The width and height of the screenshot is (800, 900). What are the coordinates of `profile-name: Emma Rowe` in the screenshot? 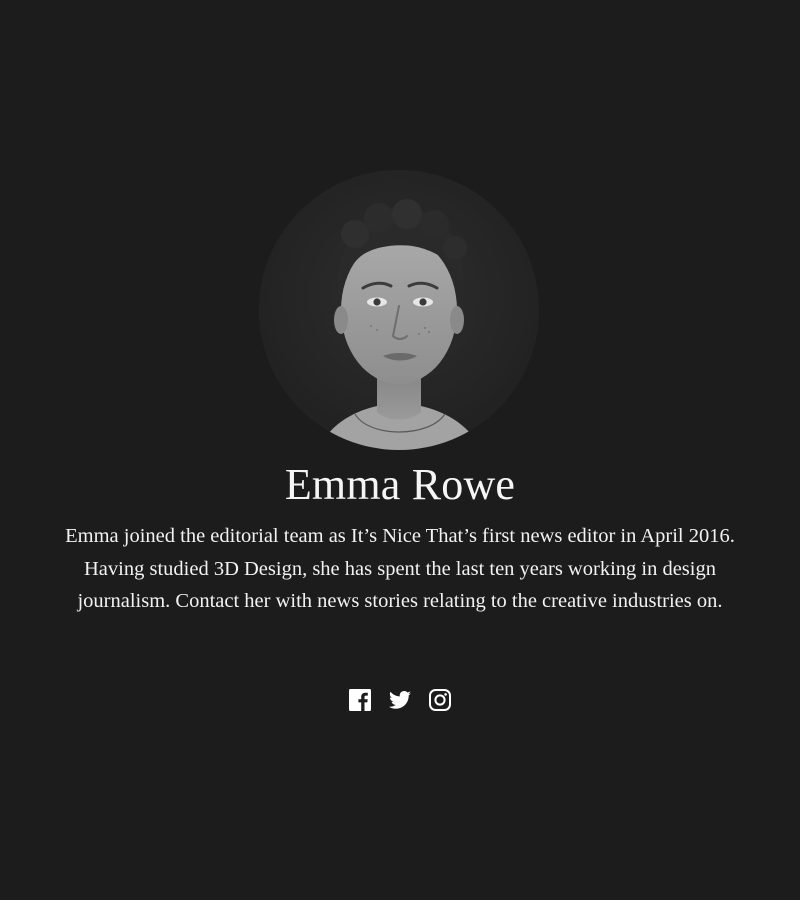 It's located at (400, 484).